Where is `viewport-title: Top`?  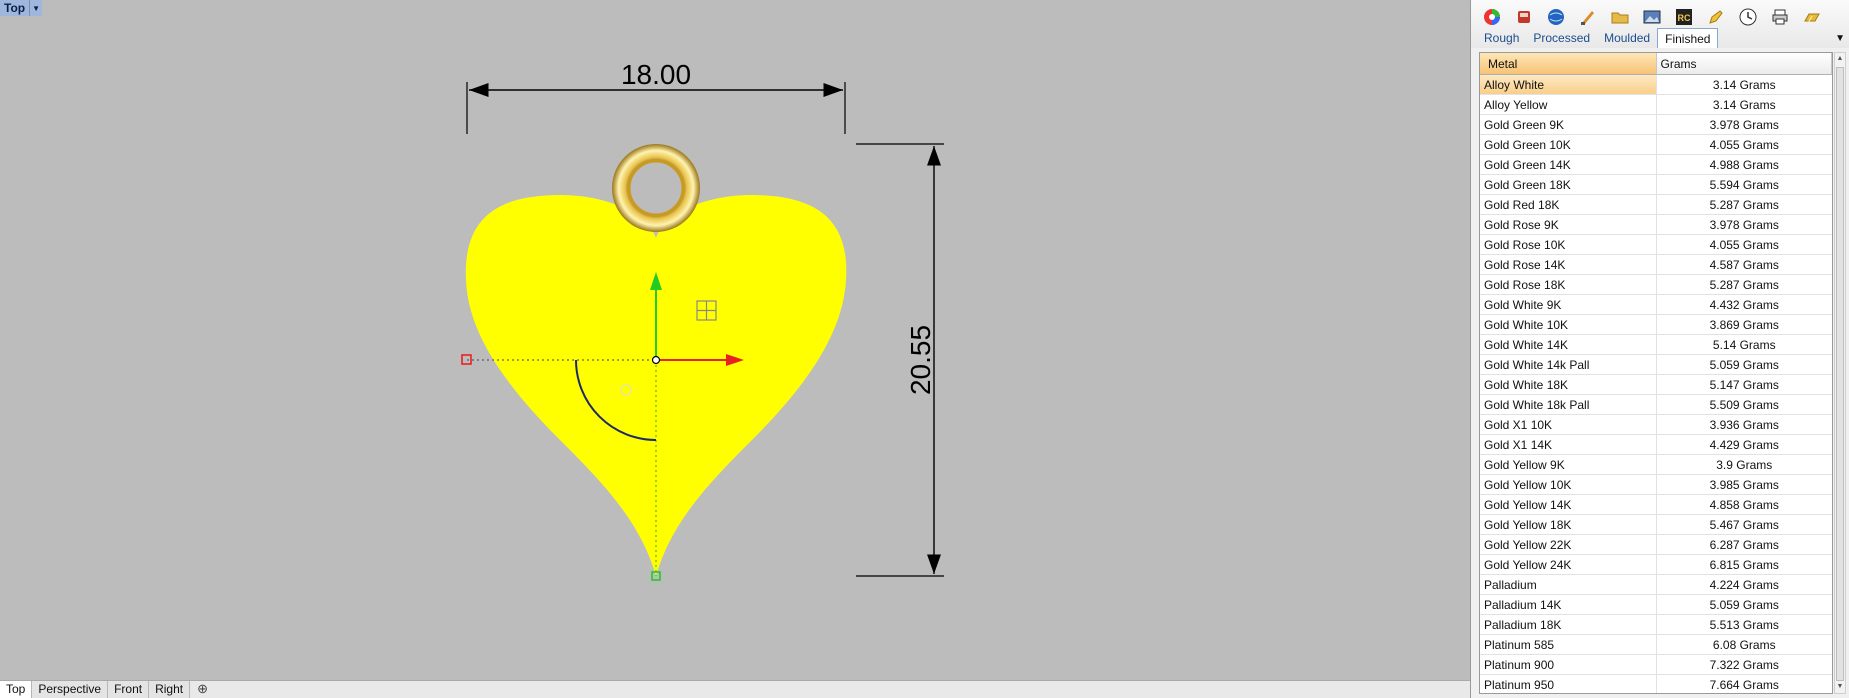 viewport-title: Top is located at coordinates (15, 8).